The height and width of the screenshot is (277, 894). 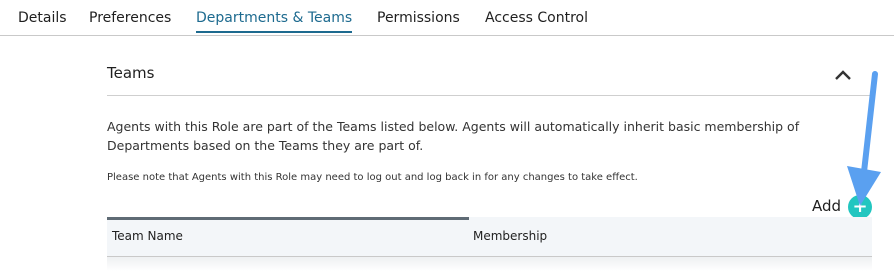 I want to click on tab-access-control: Access Control, so click(x=536, y=20).